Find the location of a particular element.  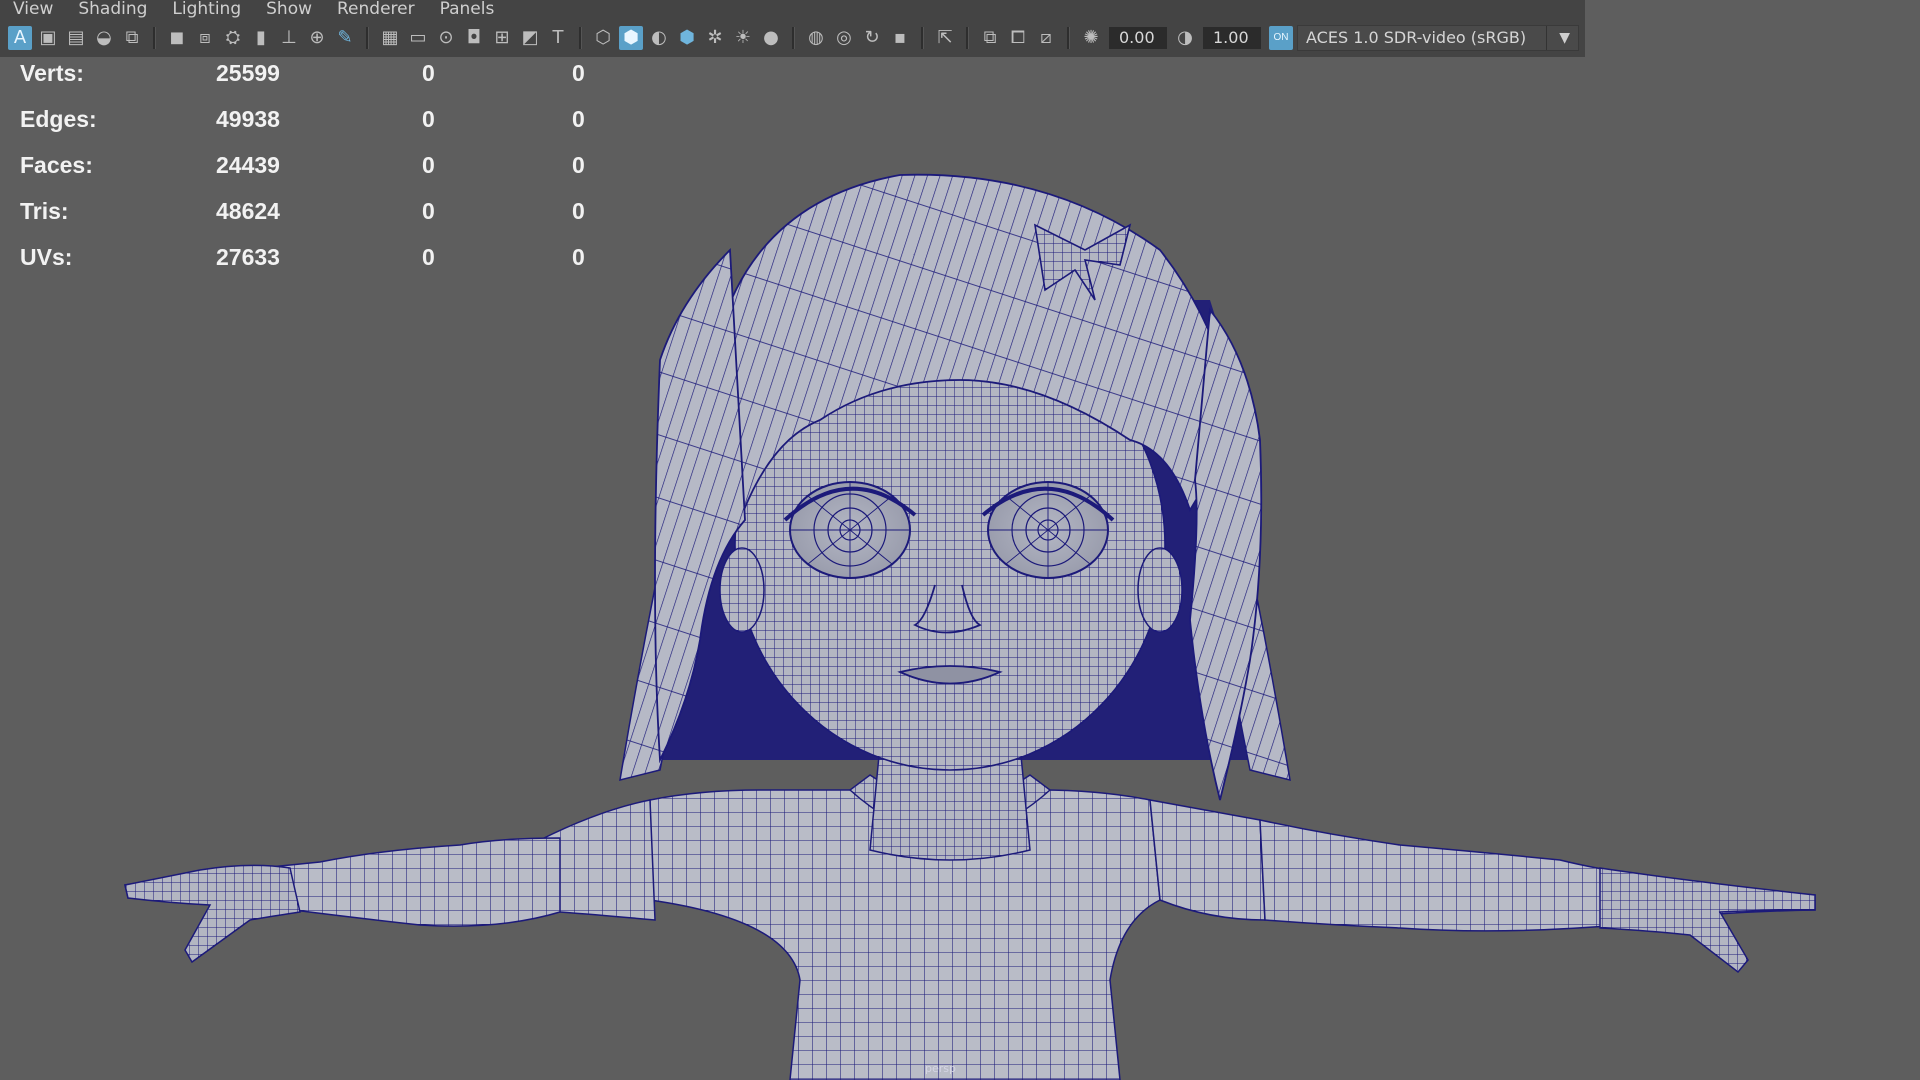

neck-mesh is located at coordinates (950, 802).